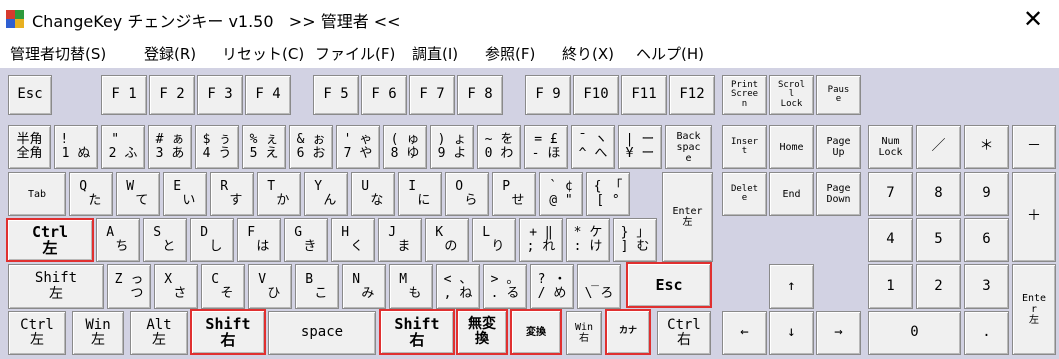 The height and width of the screenshot is (359, 1059). I want to click on key-h: H く, so click(353, 240).